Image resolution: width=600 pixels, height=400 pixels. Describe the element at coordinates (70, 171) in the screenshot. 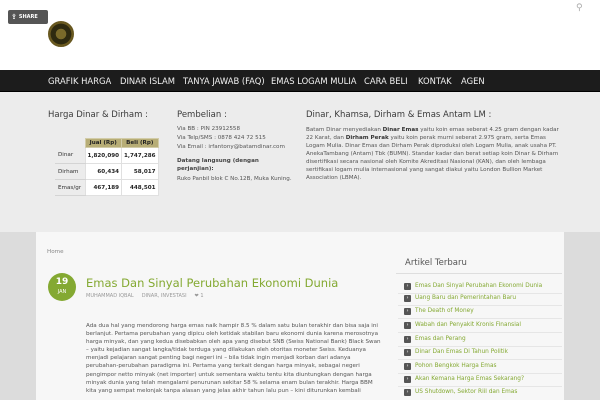

I see `price-row-label: Dirham` at that location.